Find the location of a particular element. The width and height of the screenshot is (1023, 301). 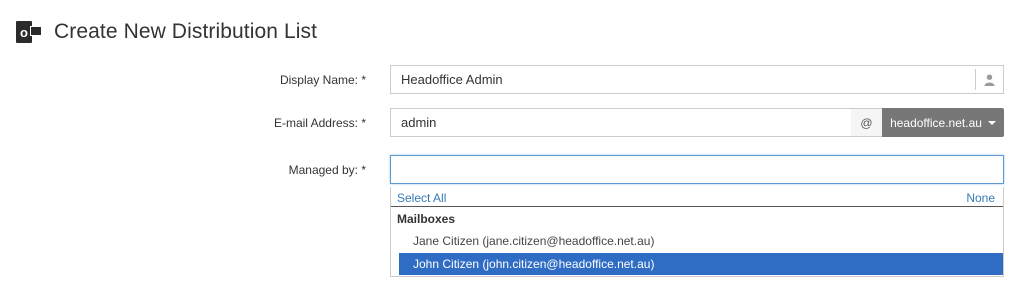

managed-by-field is located at coordinates (697, 169).